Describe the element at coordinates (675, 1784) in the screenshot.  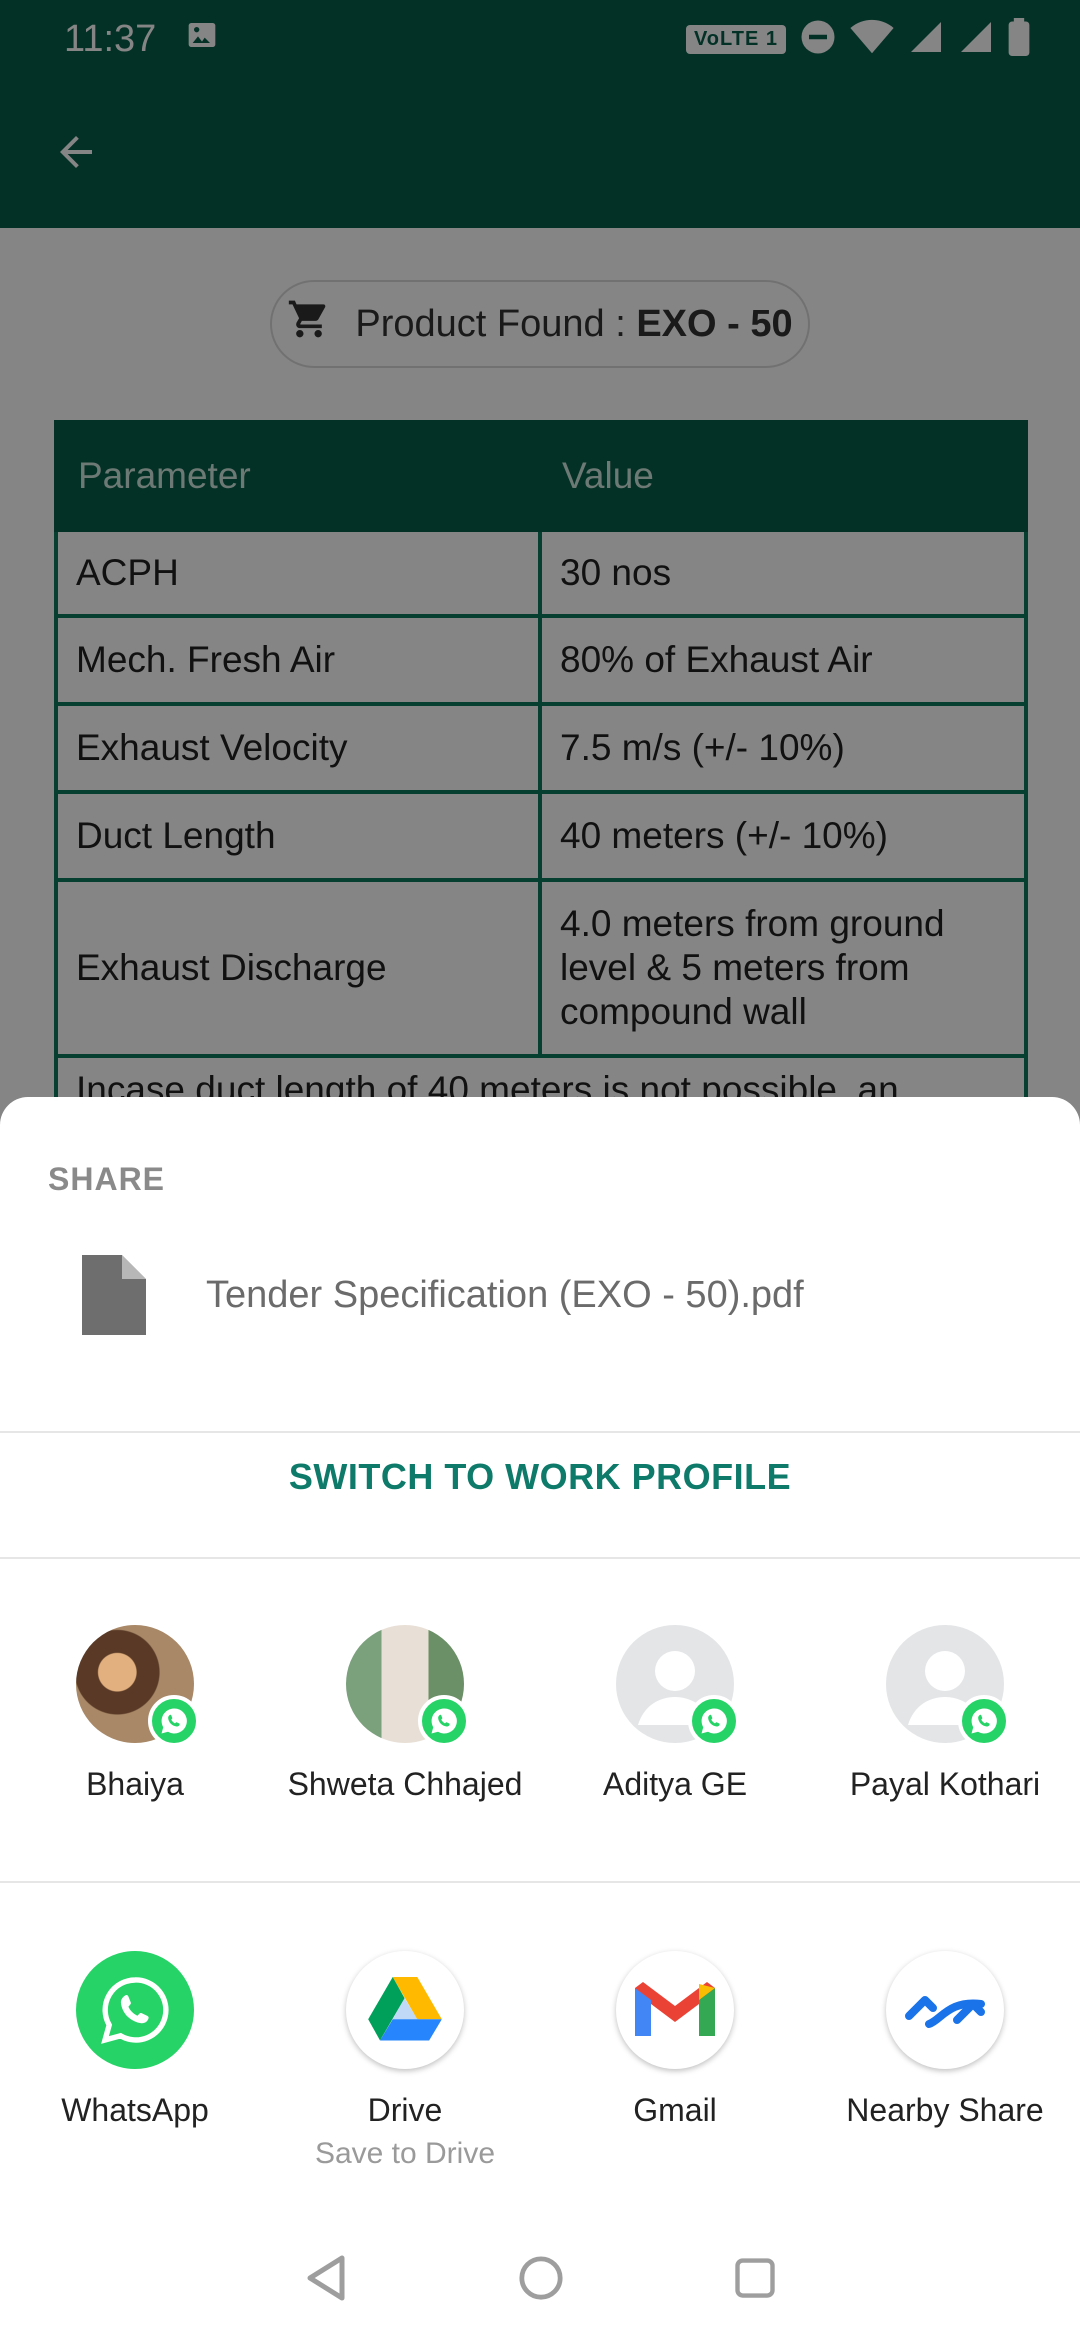
I see `contact-name: Aditya GE` at that location.